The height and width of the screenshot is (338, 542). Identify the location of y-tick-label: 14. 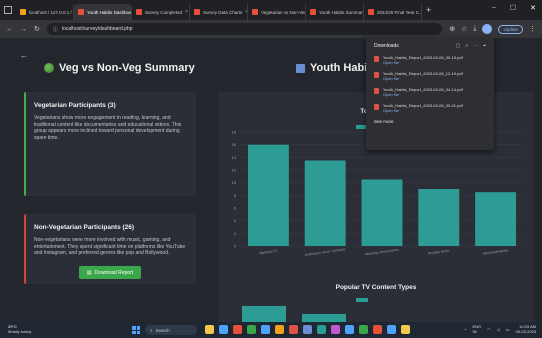
(234, 157).